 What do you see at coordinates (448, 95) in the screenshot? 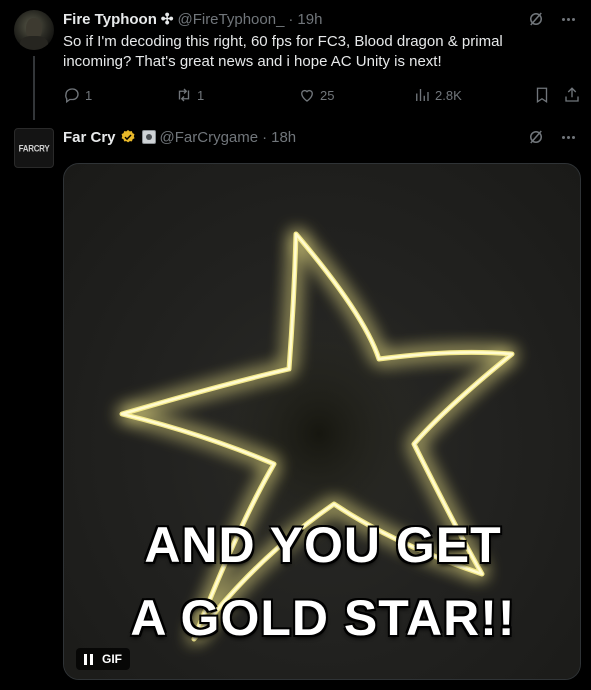
I see `views-count: 2.8K` at bounding box center [448, 95].